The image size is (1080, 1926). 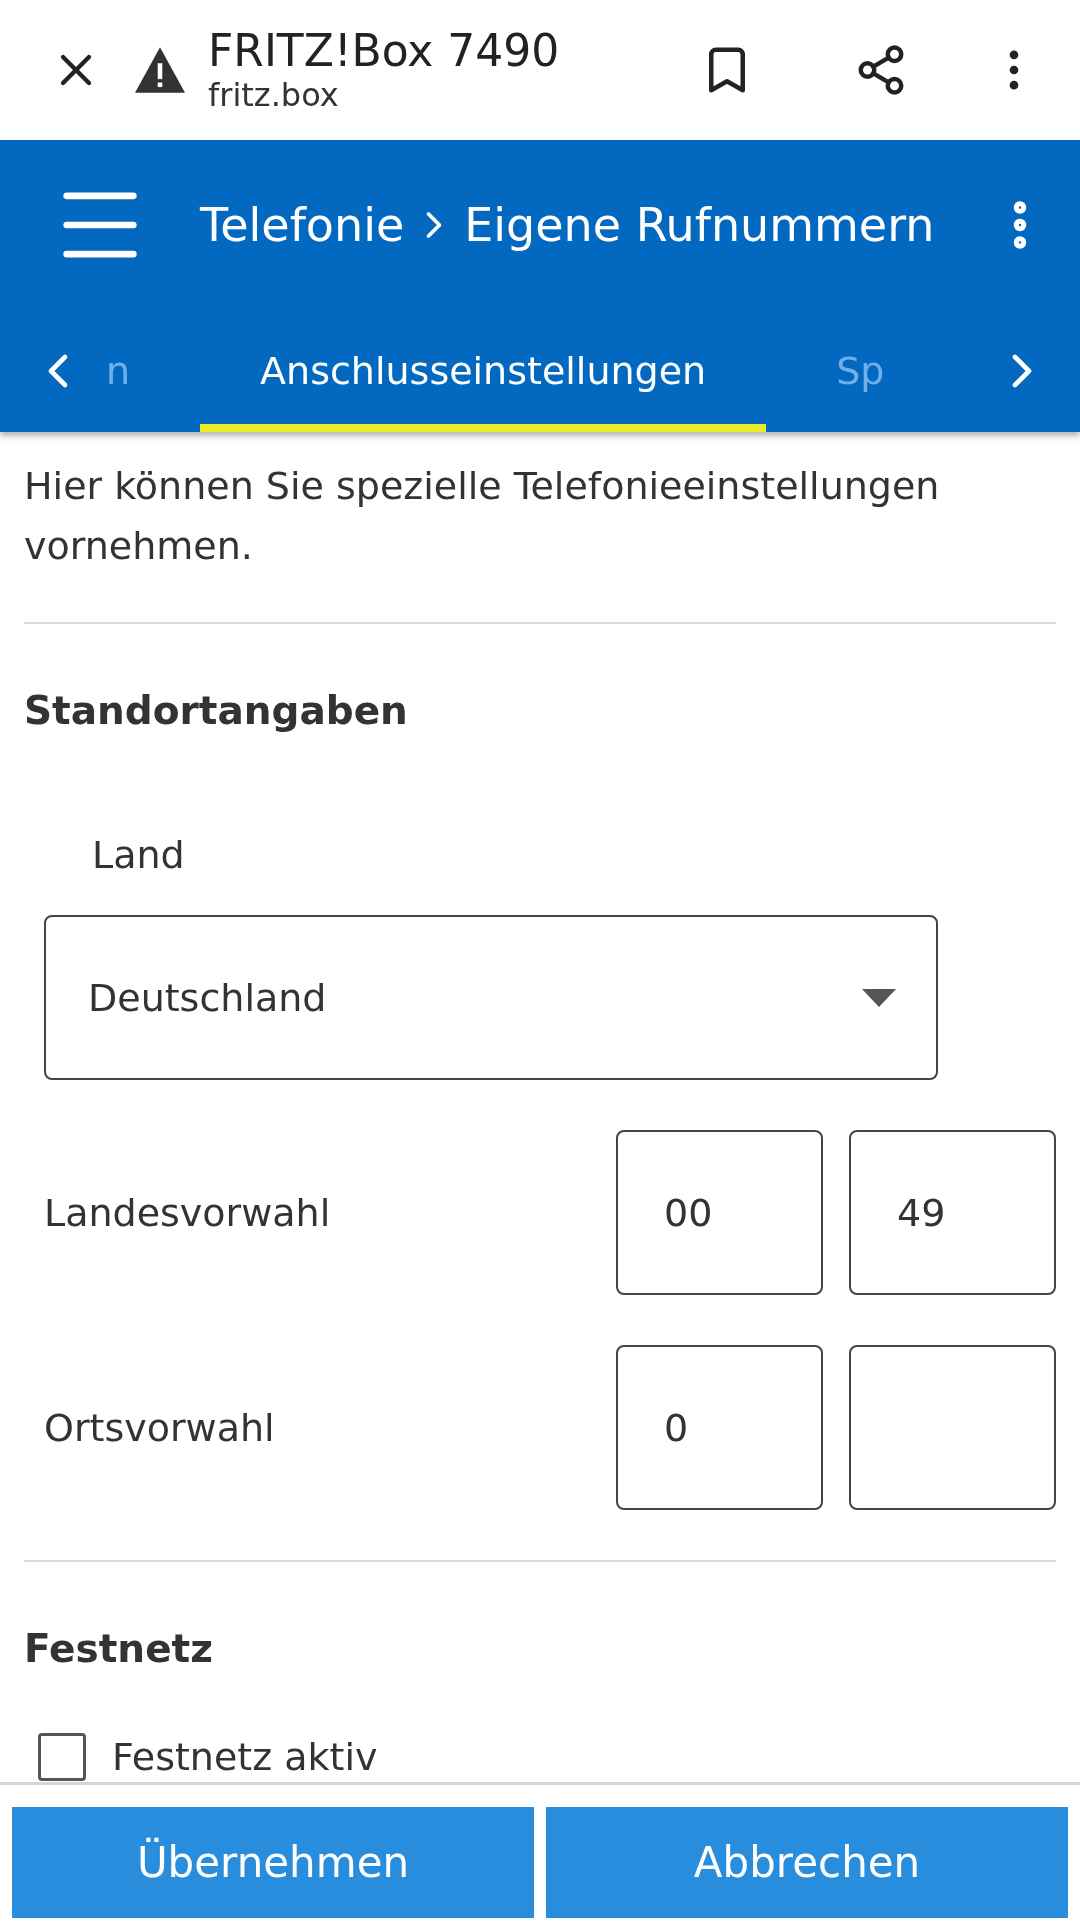 I want to click on field-label: Landesvorwahl, so click(x=188, y=1212).